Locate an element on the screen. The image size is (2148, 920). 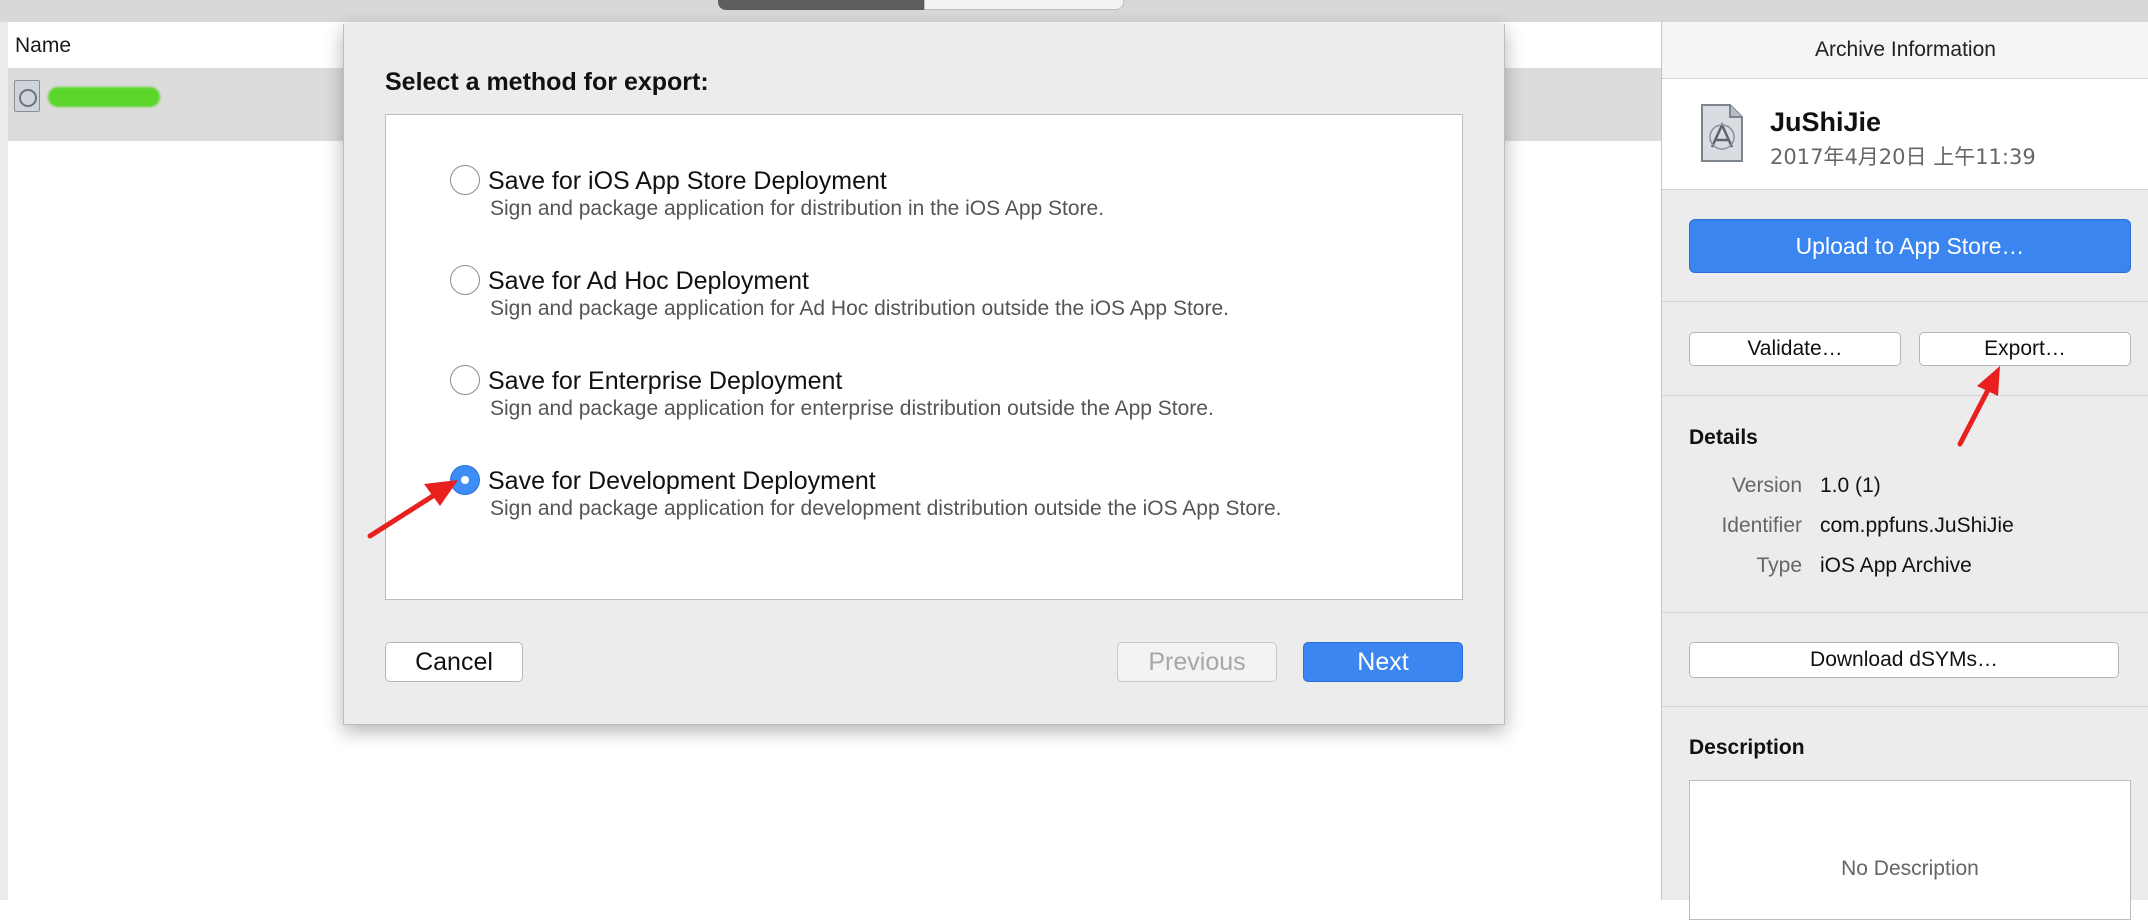
archive-document-icon is located at coordinates (1722, 133).